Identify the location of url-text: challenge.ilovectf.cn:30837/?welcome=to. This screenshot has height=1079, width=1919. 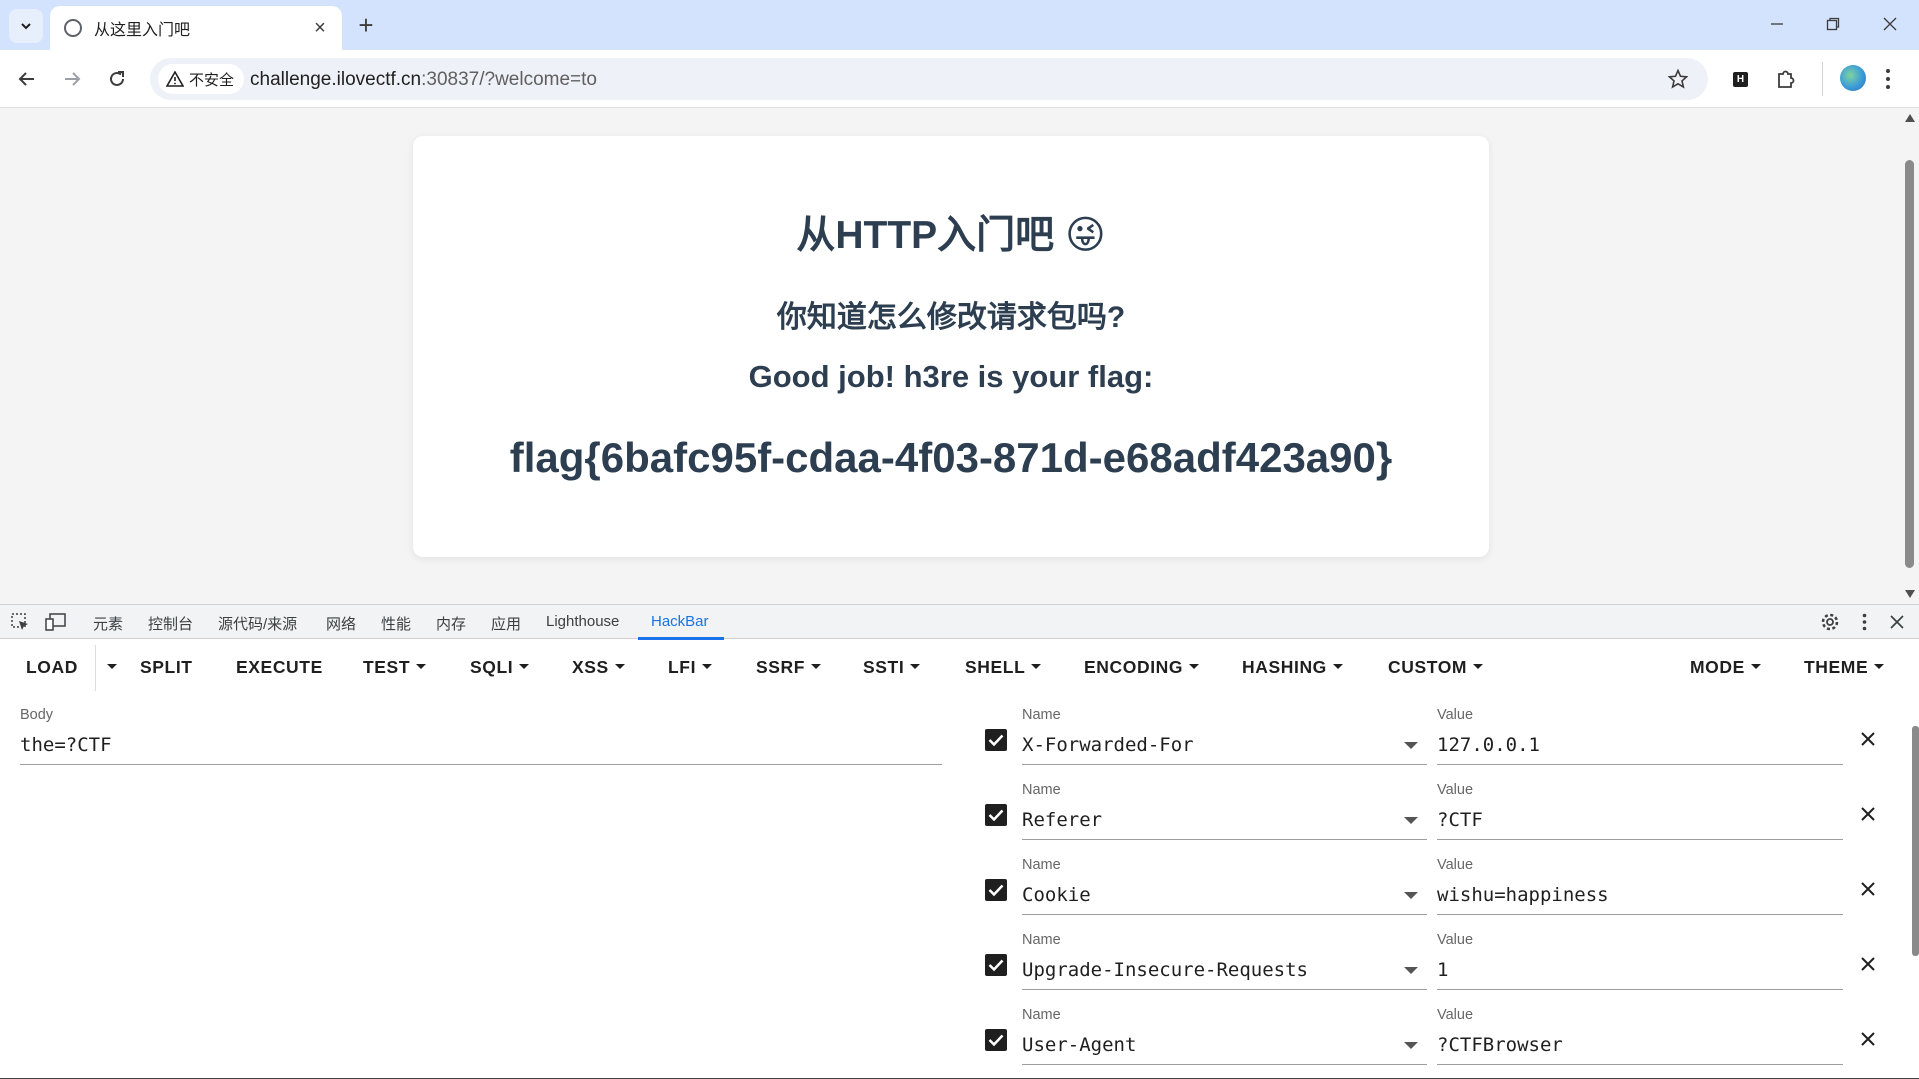
(423, 80).